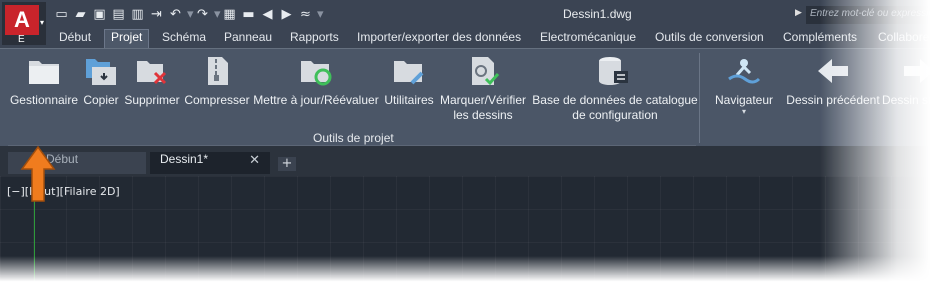 The height and width of the screenshot is (286, 930). I want to click on tab-rapports: Rapports, so click(314, 39).